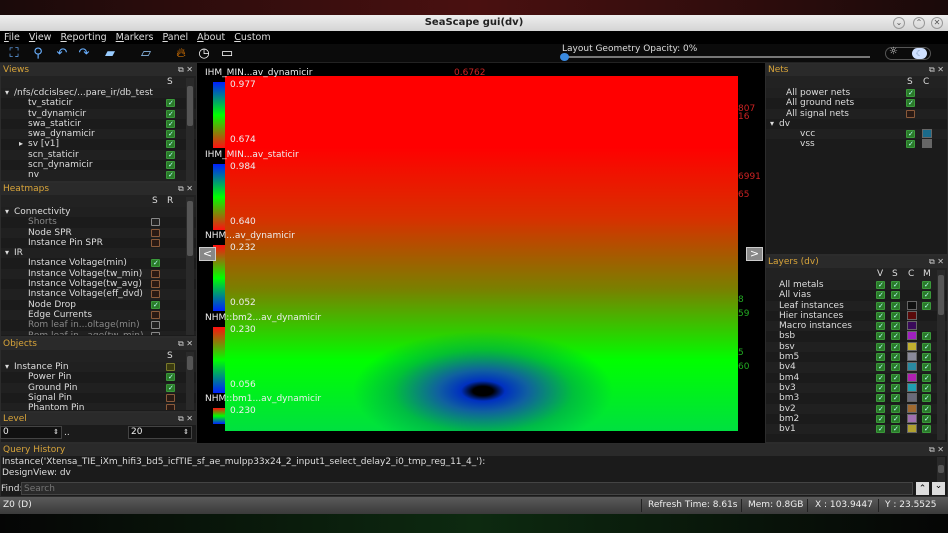 The height and width of the screenshot is (533, 948). Describe the element at coordinates (922, 488) in the screenshot. I see `find-previous-button: ⌃` at that location.